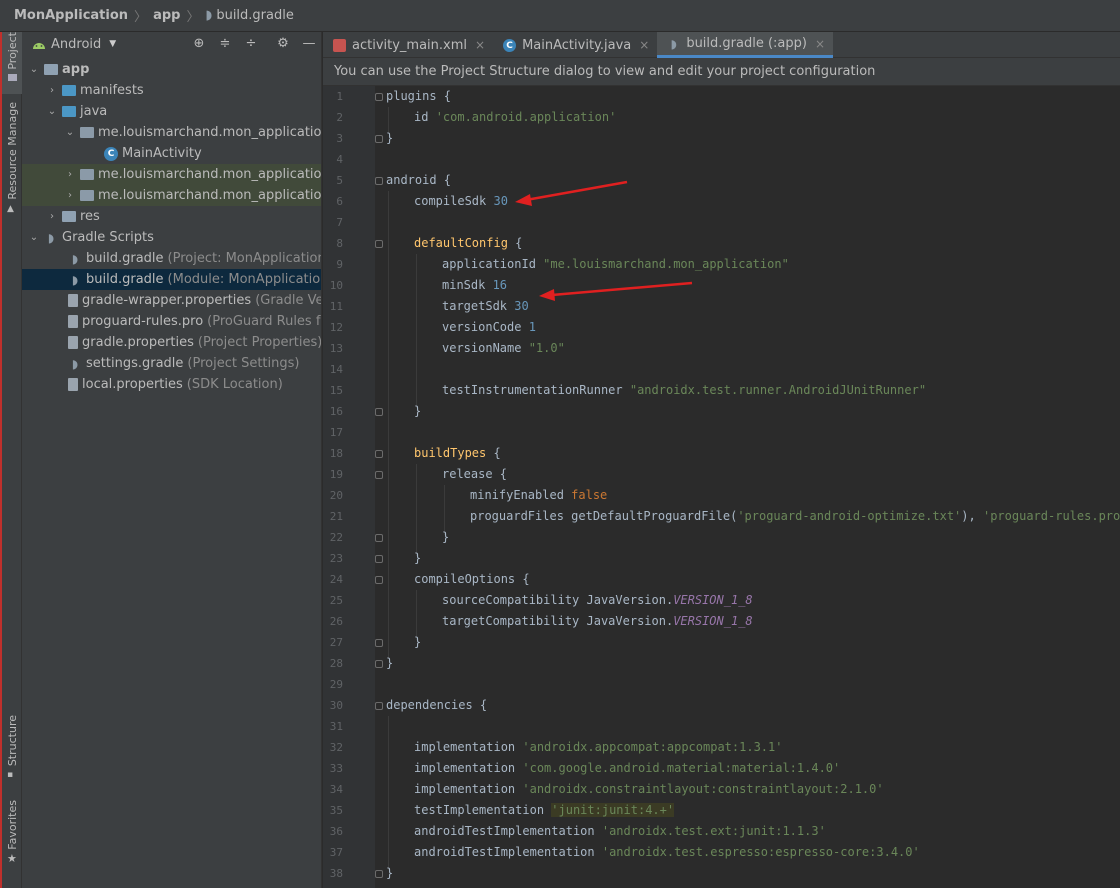  Describe the element at coordinates (388, 793) in the screenshot. I see `indent-guide` at that location.